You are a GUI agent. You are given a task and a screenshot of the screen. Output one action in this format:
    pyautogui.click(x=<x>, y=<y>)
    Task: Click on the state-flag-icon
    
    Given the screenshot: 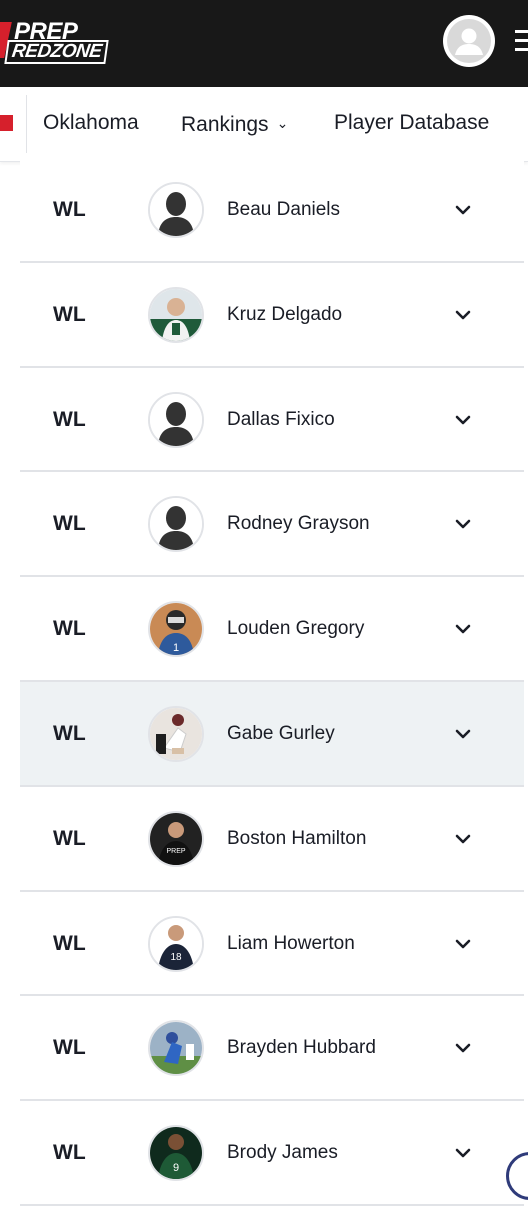 What is the action you would take?
    pyautogui.click(x=6, y=123)
    